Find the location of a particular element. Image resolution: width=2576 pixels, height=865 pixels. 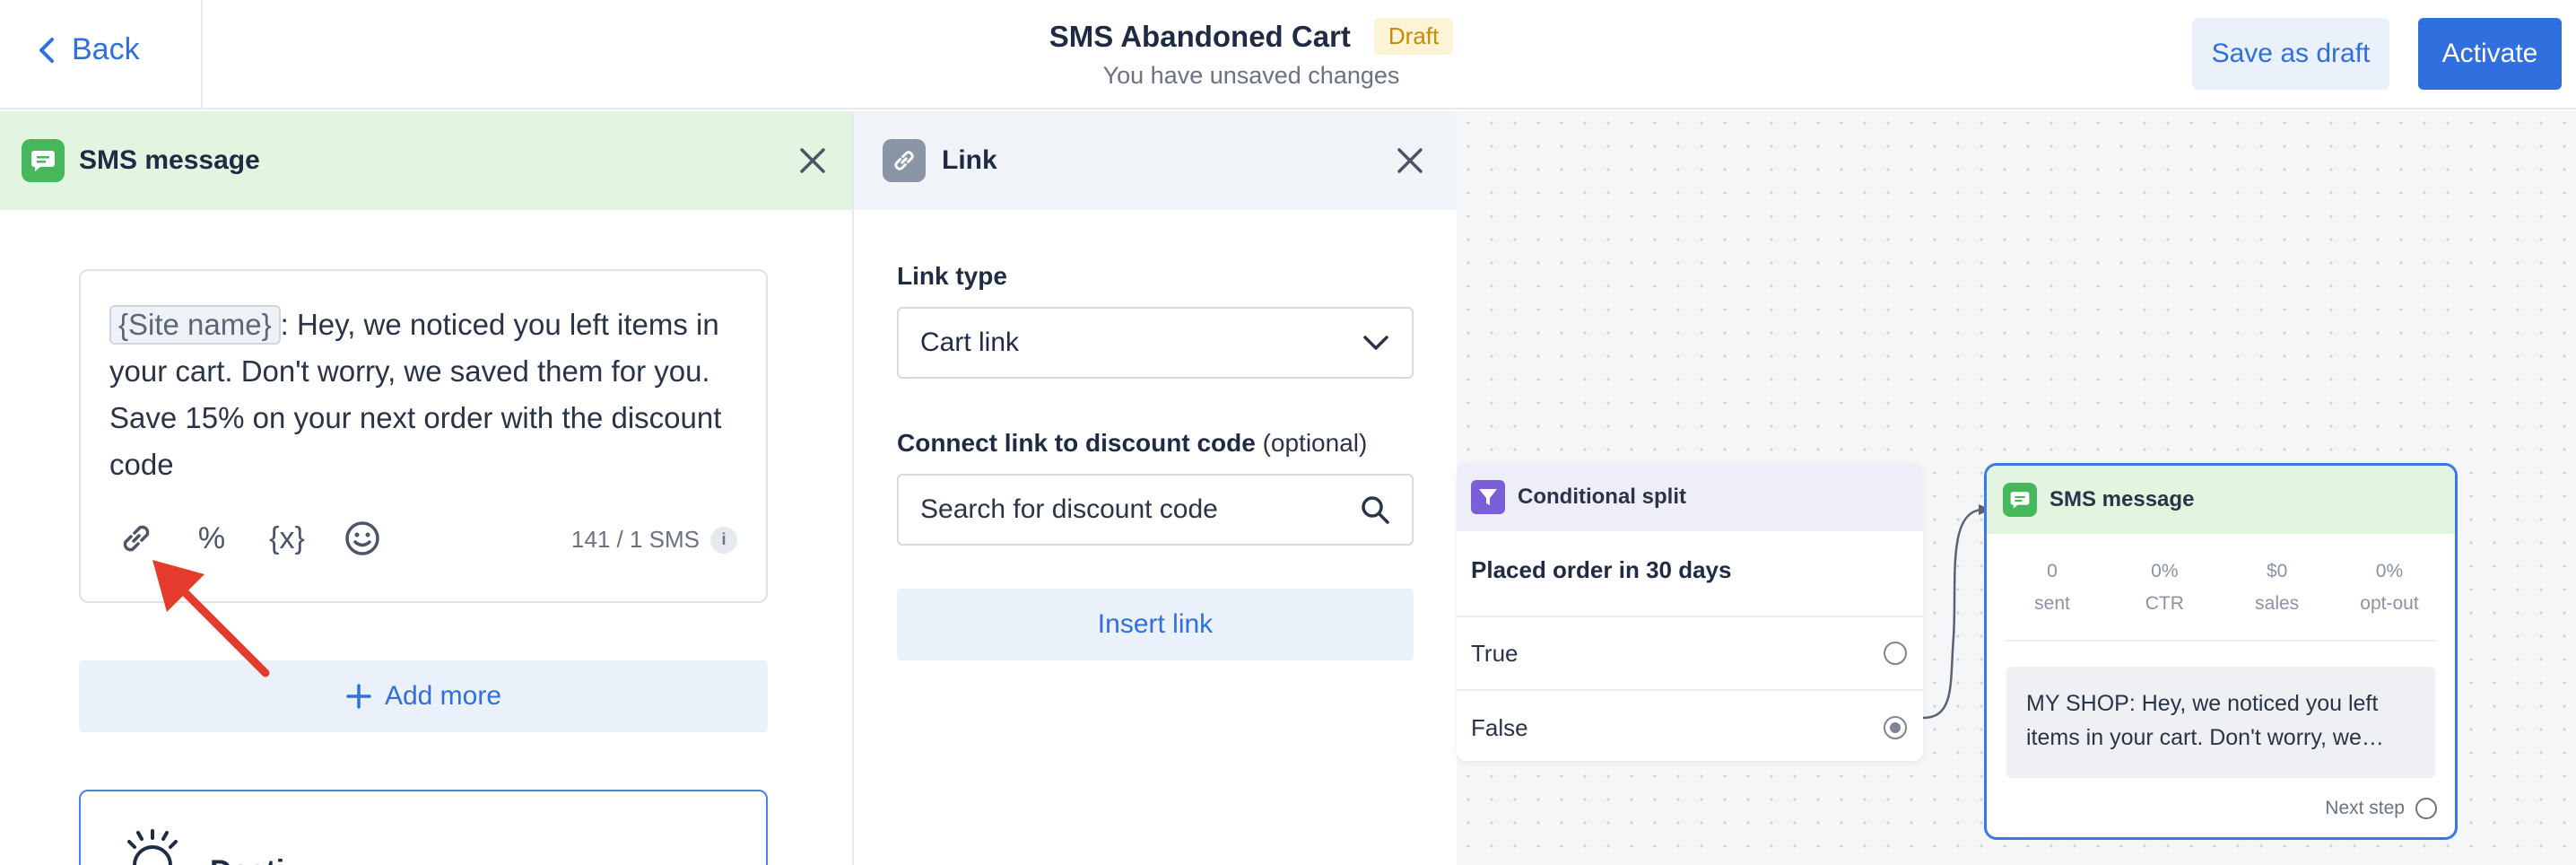

back-button: Back is located at coordinates (88, 50).